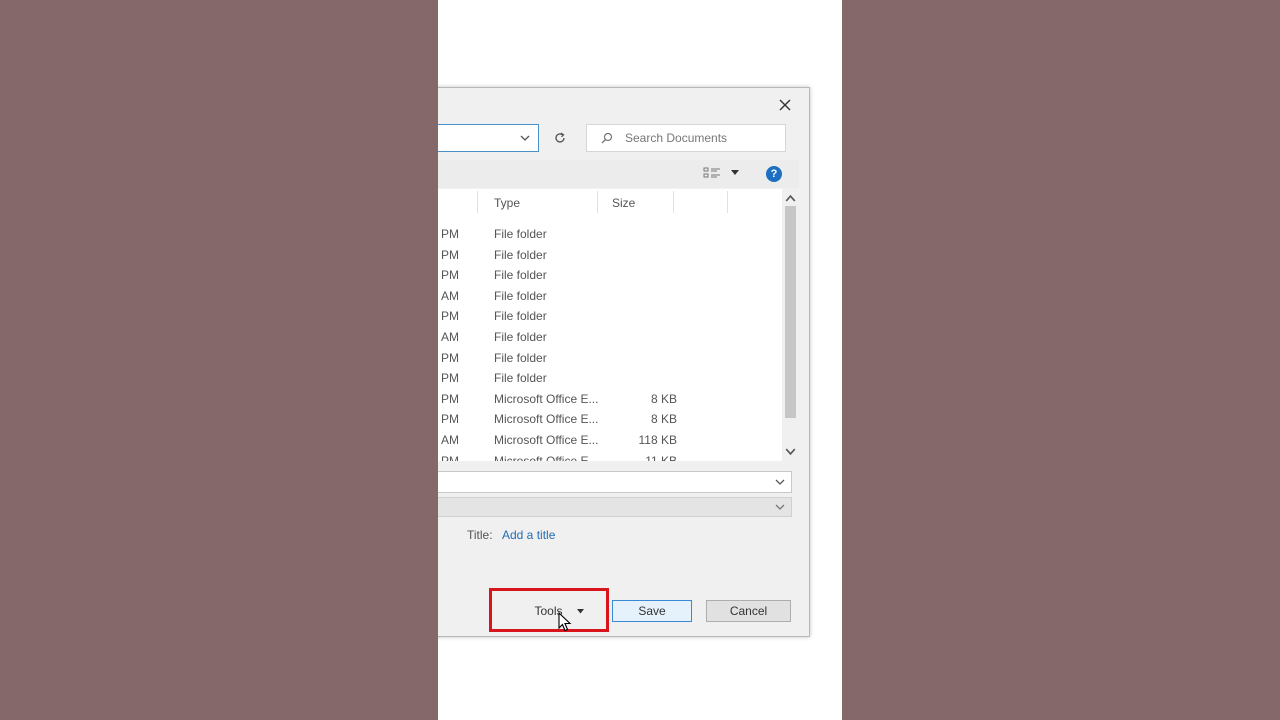 The width and height of the screenshot is (1280, 720). I want to click on save-button: Save, so click(652, 611).